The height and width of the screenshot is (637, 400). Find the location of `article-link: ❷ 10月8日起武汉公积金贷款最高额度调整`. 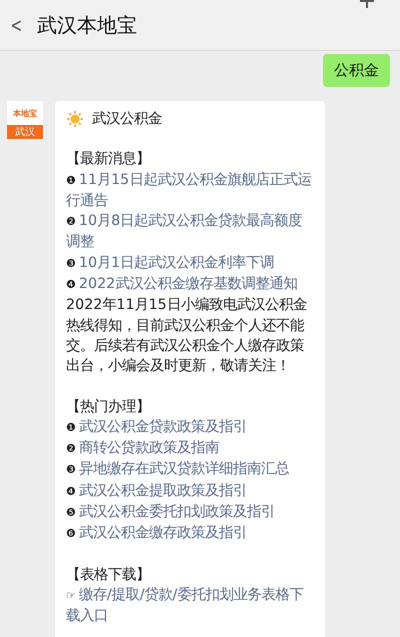

article-link: ❷ 10月8日起武汉公积金贷款最高额度调整 is located at coordinates (191, 232).